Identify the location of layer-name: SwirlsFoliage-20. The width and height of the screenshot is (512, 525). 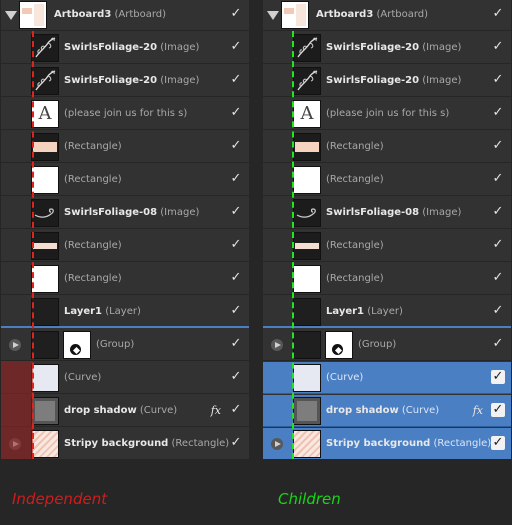
(111, 47).